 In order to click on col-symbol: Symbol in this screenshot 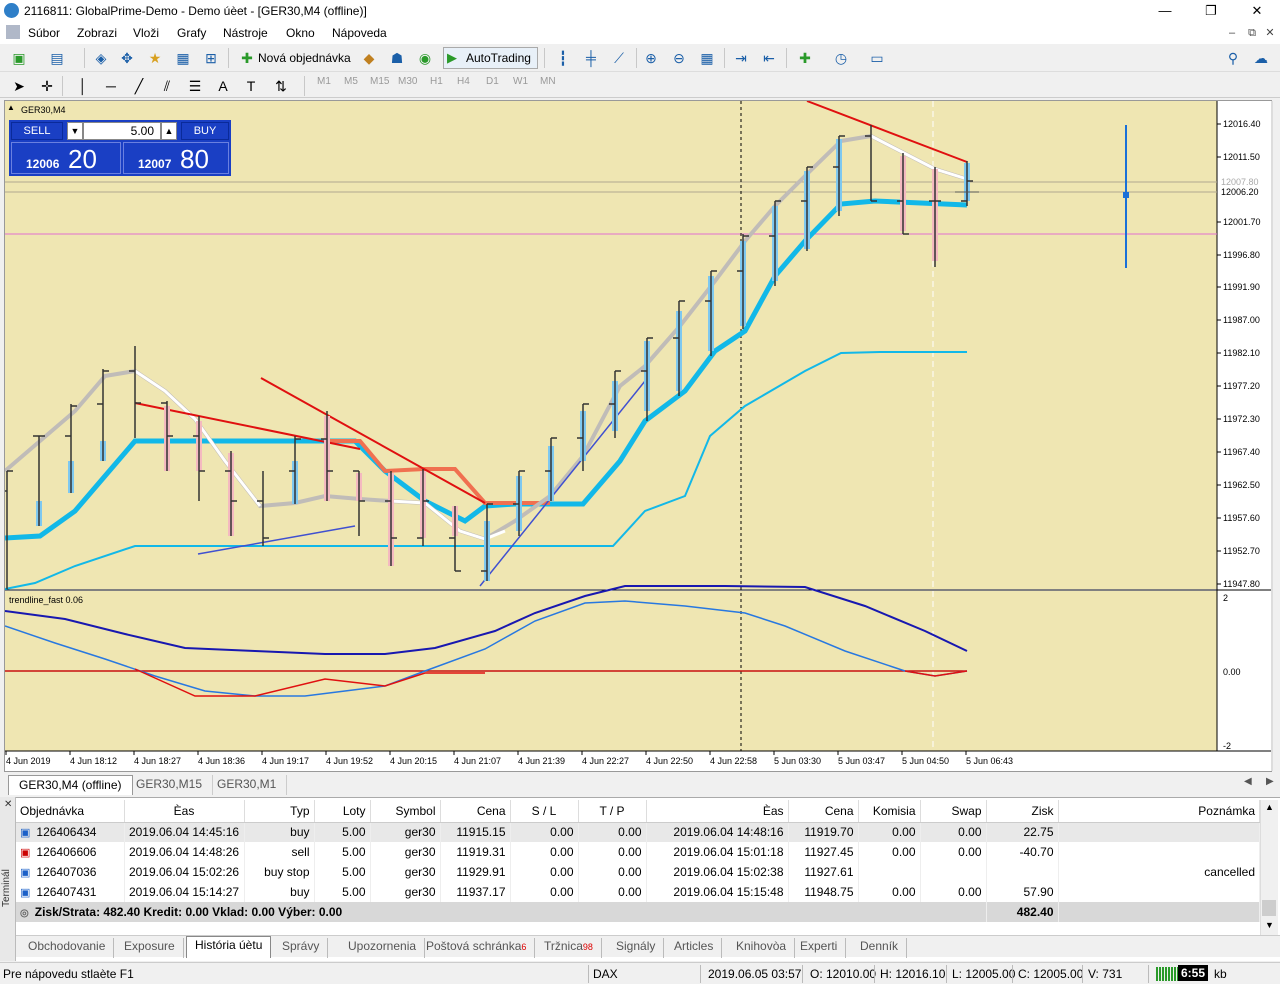, I will do `click(405, 811)`.